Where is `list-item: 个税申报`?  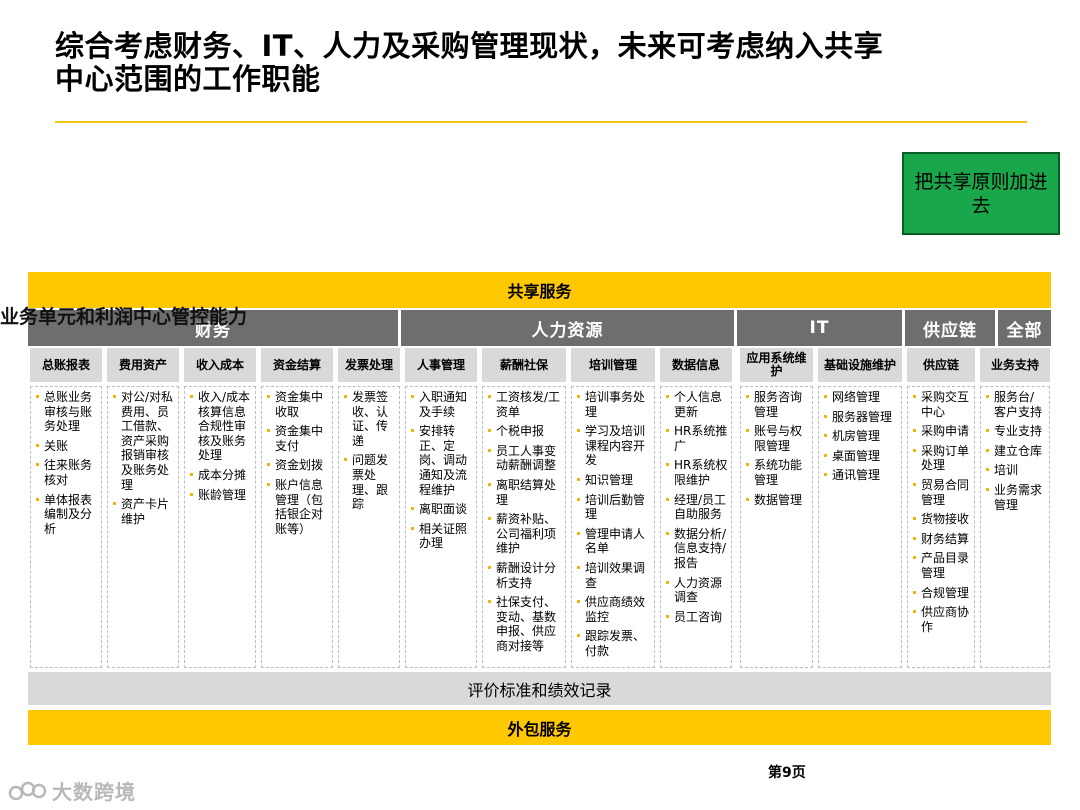 list-item: 个税申报 is located at coordinates (524, 431).